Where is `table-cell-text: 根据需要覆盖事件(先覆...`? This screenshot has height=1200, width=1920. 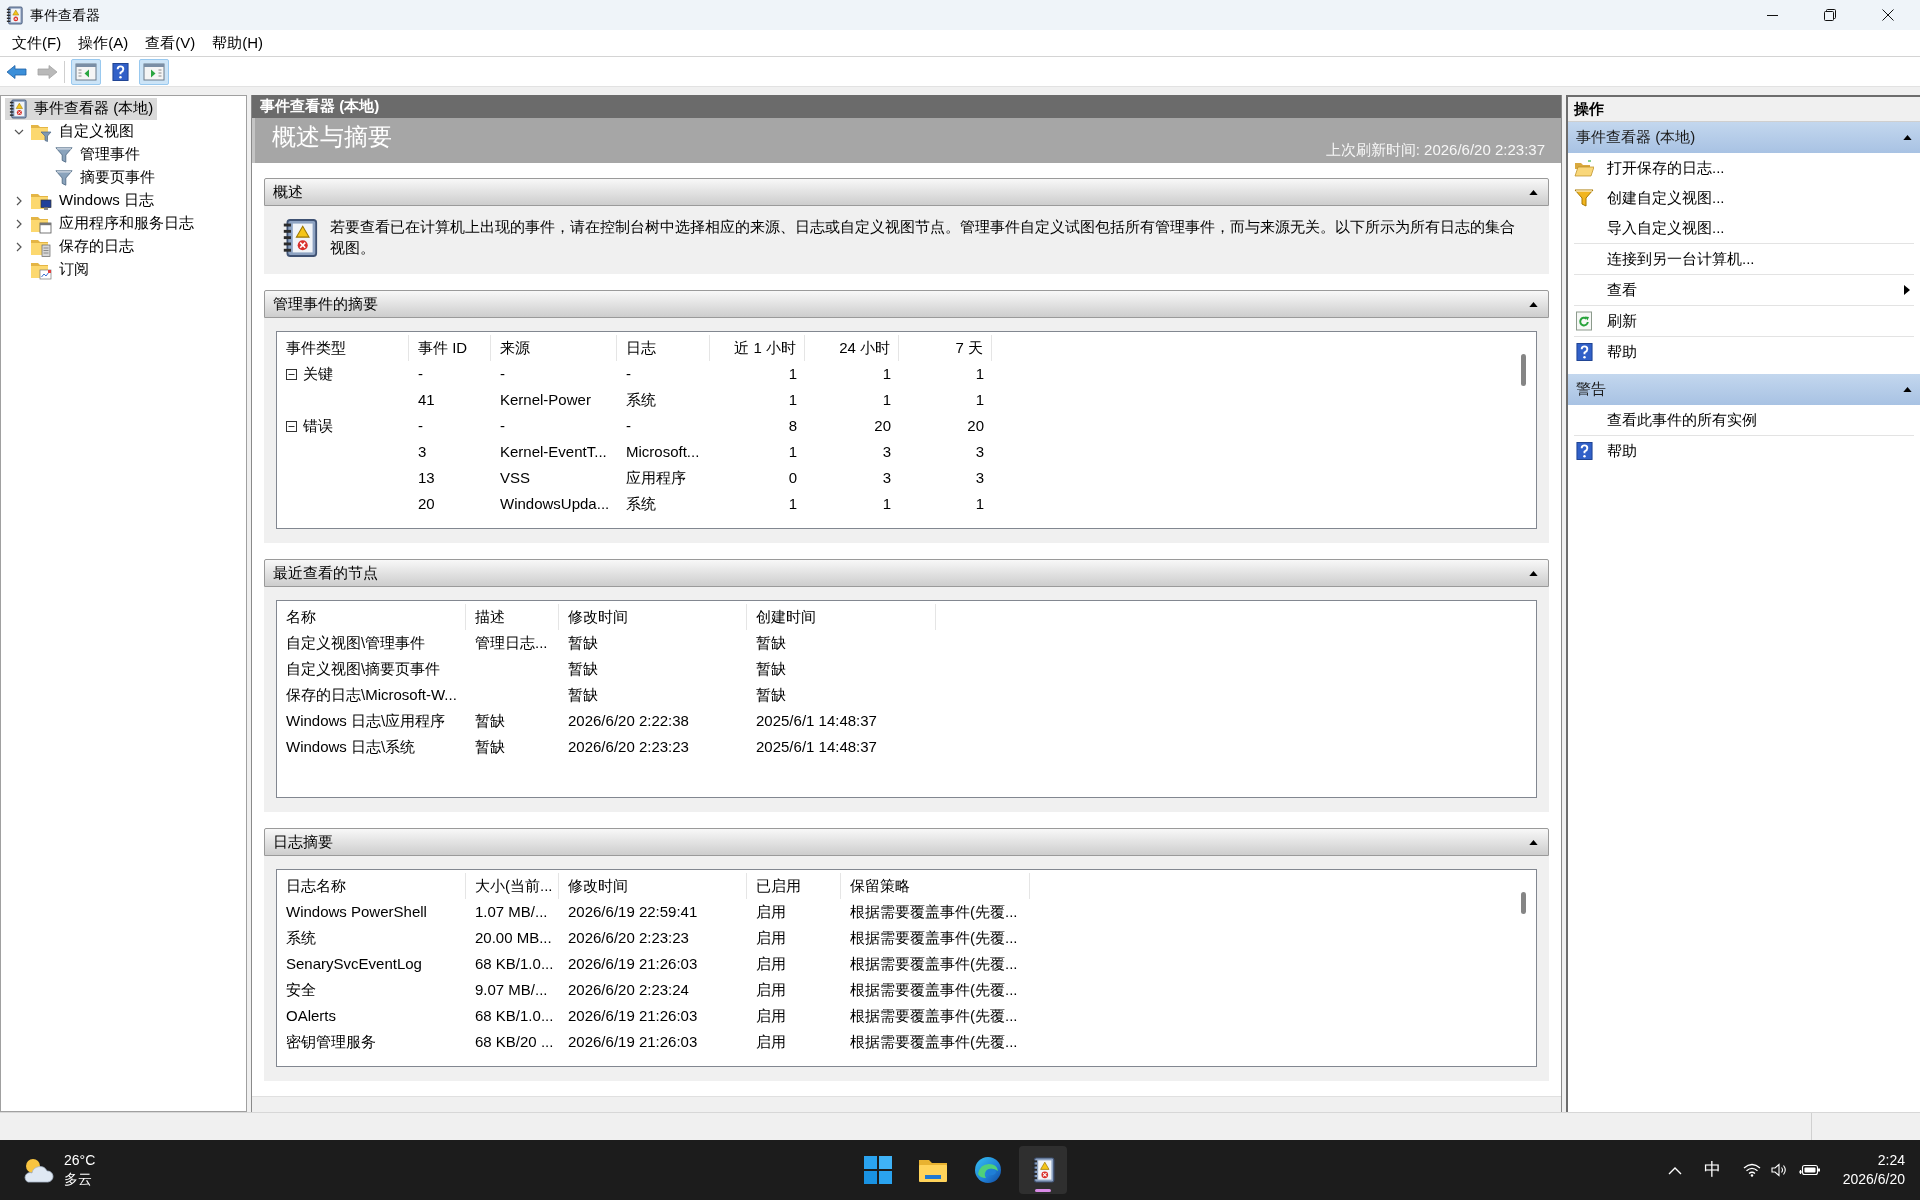
table-cell-text: 根据需要覆盖事件(先覆... is located at coordinates (934, 1015).